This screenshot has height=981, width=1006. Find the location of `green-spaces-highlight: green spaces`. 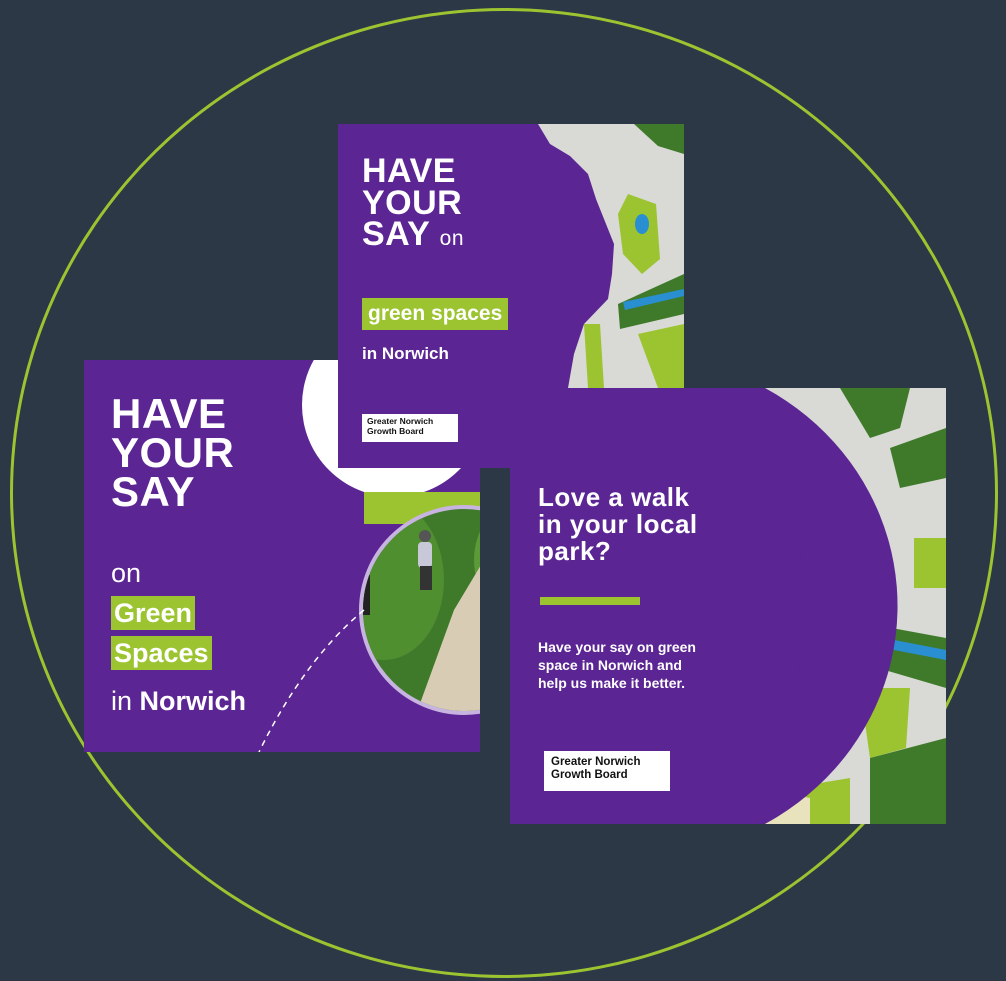

green-spaces-highlight: green spaces is located at coordinates (435, 314).